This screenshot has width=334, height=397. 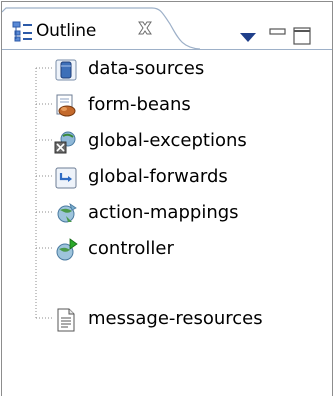 What do you see at coordinates (66, 142) in the screenshot?
I see `global-exception-icon` at bounding box center [66, 142].